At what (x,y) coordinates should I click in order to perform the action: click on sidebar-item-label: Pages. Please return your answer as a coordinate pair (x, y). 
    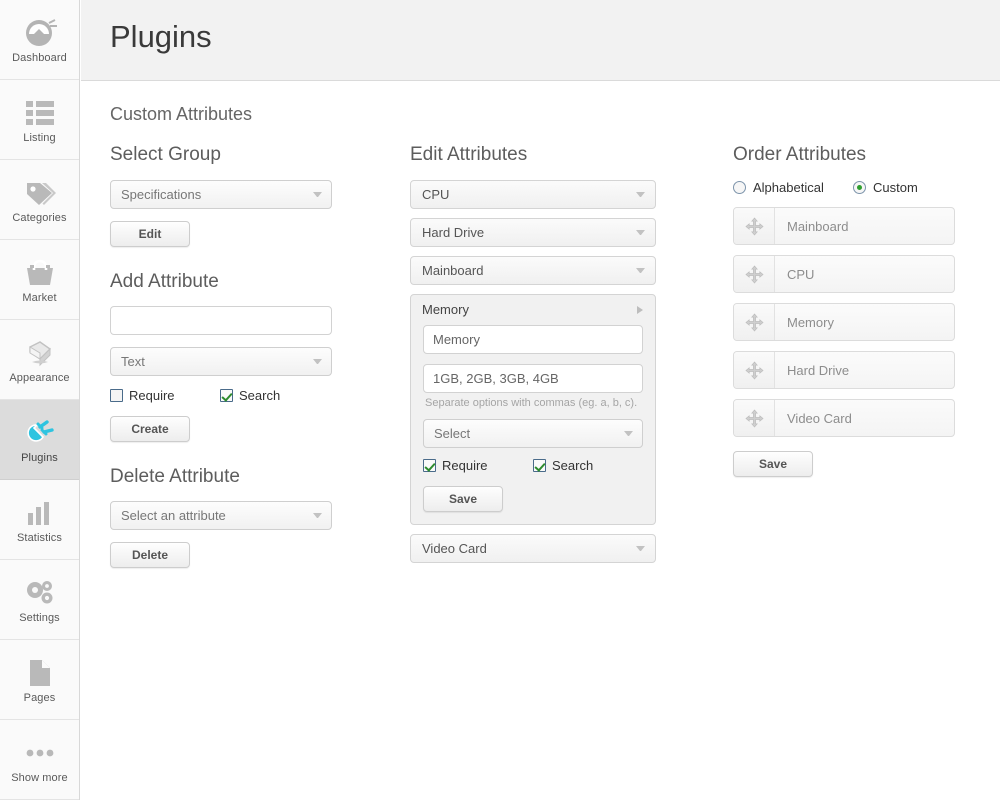
    Looking at the image, I should click on (39, 697).